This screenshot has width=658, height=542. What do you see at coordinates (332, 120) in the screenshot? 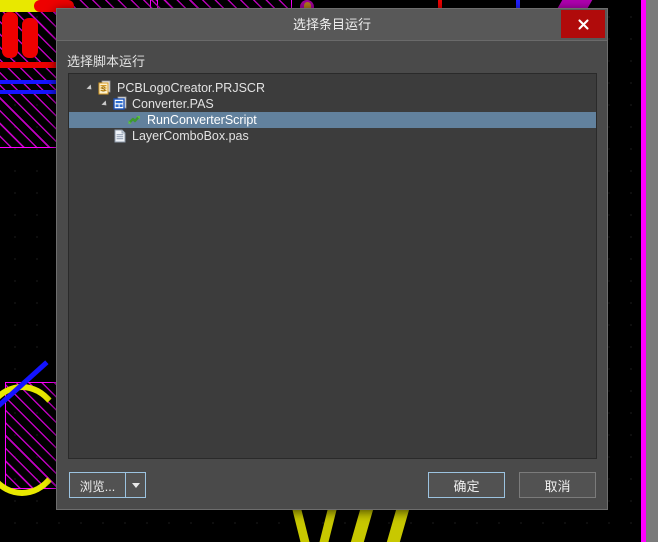
I see `tree-item-run-converter-script: RunConverterScript` at bounding box center [332, 120].